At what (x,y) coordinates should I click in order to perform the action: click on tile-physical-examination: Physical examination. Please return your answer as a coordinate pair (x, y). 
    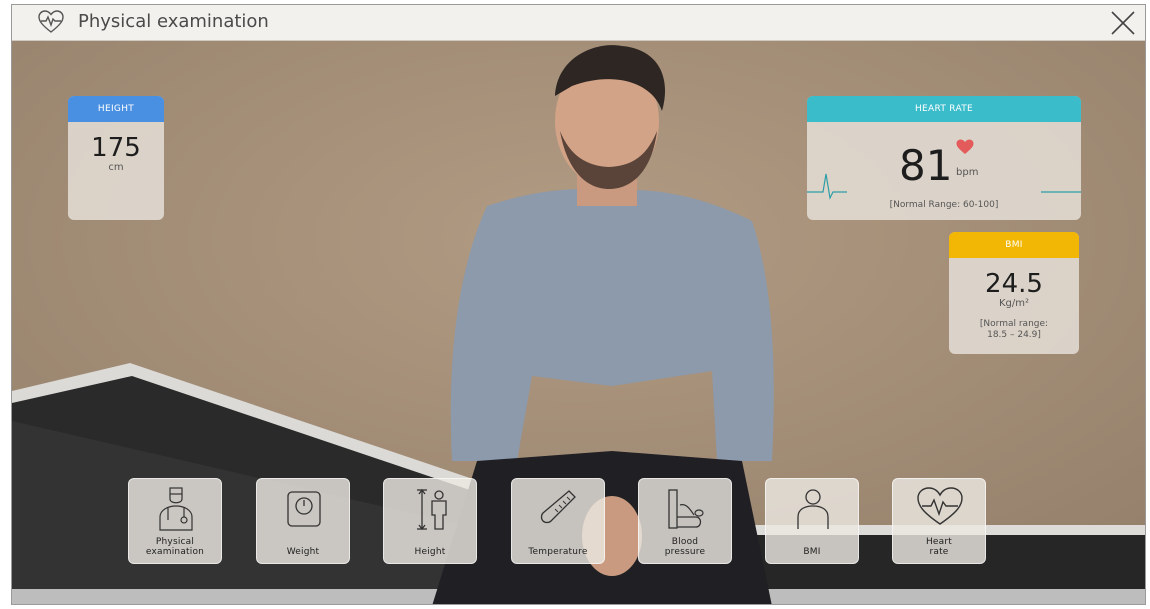
    Looking at the image, I should click on (175, 521).